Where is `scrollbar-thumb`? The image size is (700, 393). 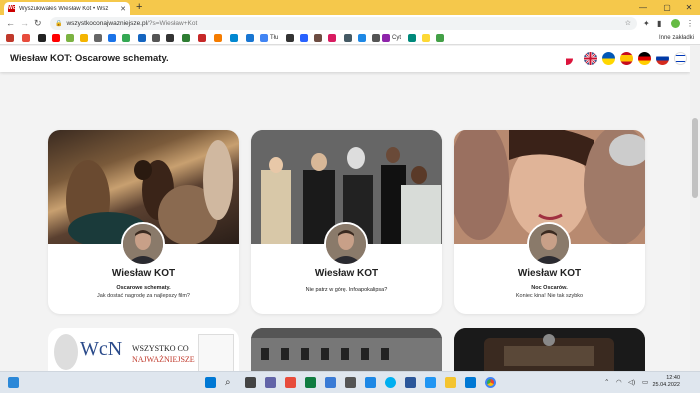
scrollbar-thumb is located at coordinates (695, 158).